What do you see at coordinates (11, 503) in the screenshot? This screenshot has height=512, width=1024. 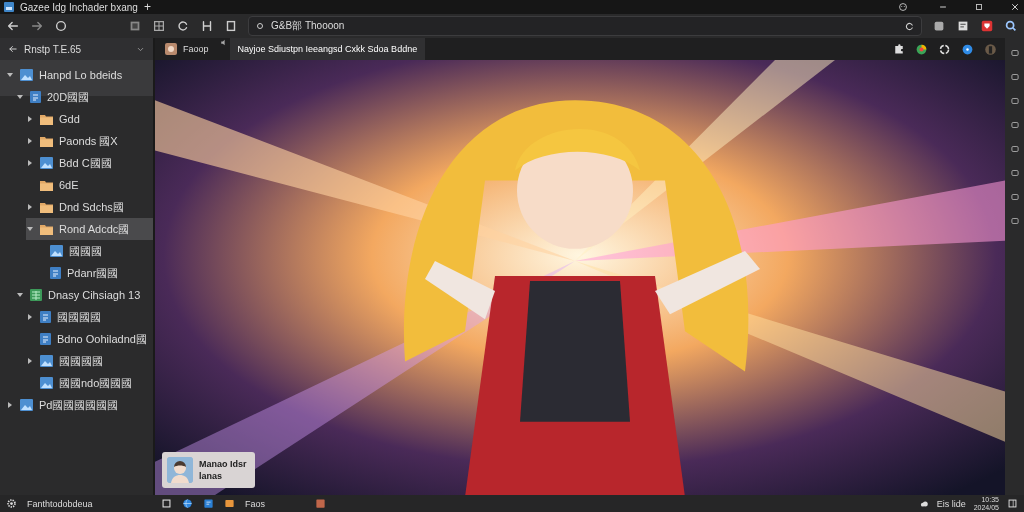 I see `settings-icon` at bounding box center [11, 503].